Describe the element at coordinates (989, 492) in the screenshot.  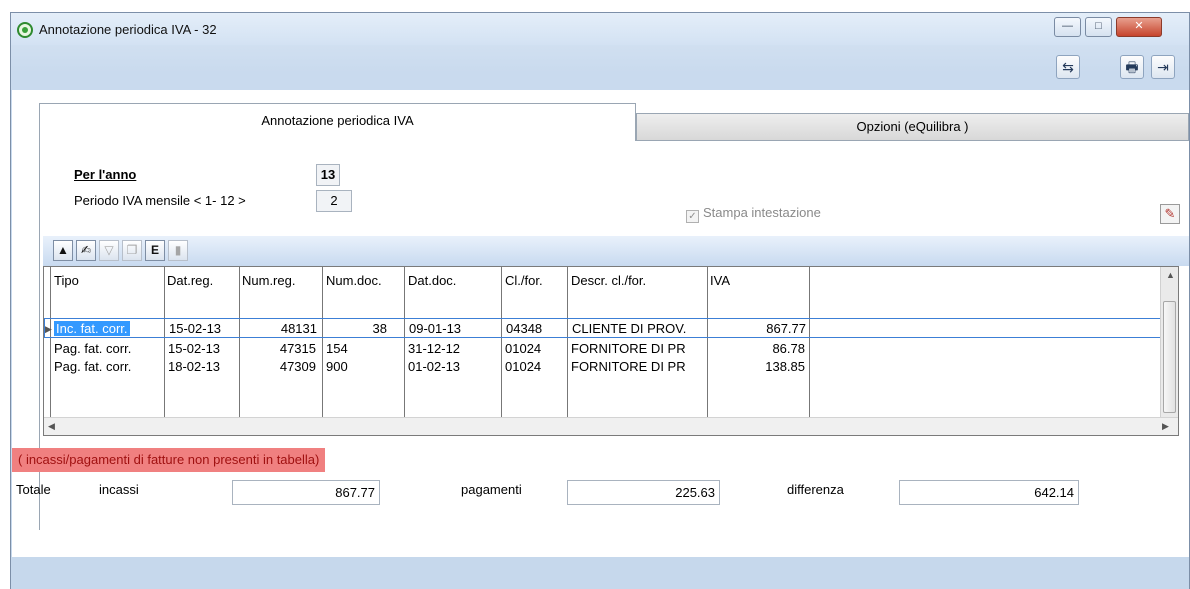
I see `differenza-total-field: 642.14` at that location.